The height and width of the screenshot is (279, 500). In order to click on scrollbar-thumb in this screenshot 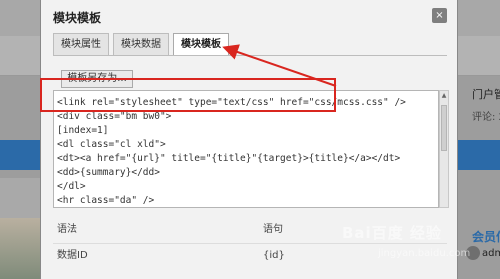, I will do `click(444, 128)`.